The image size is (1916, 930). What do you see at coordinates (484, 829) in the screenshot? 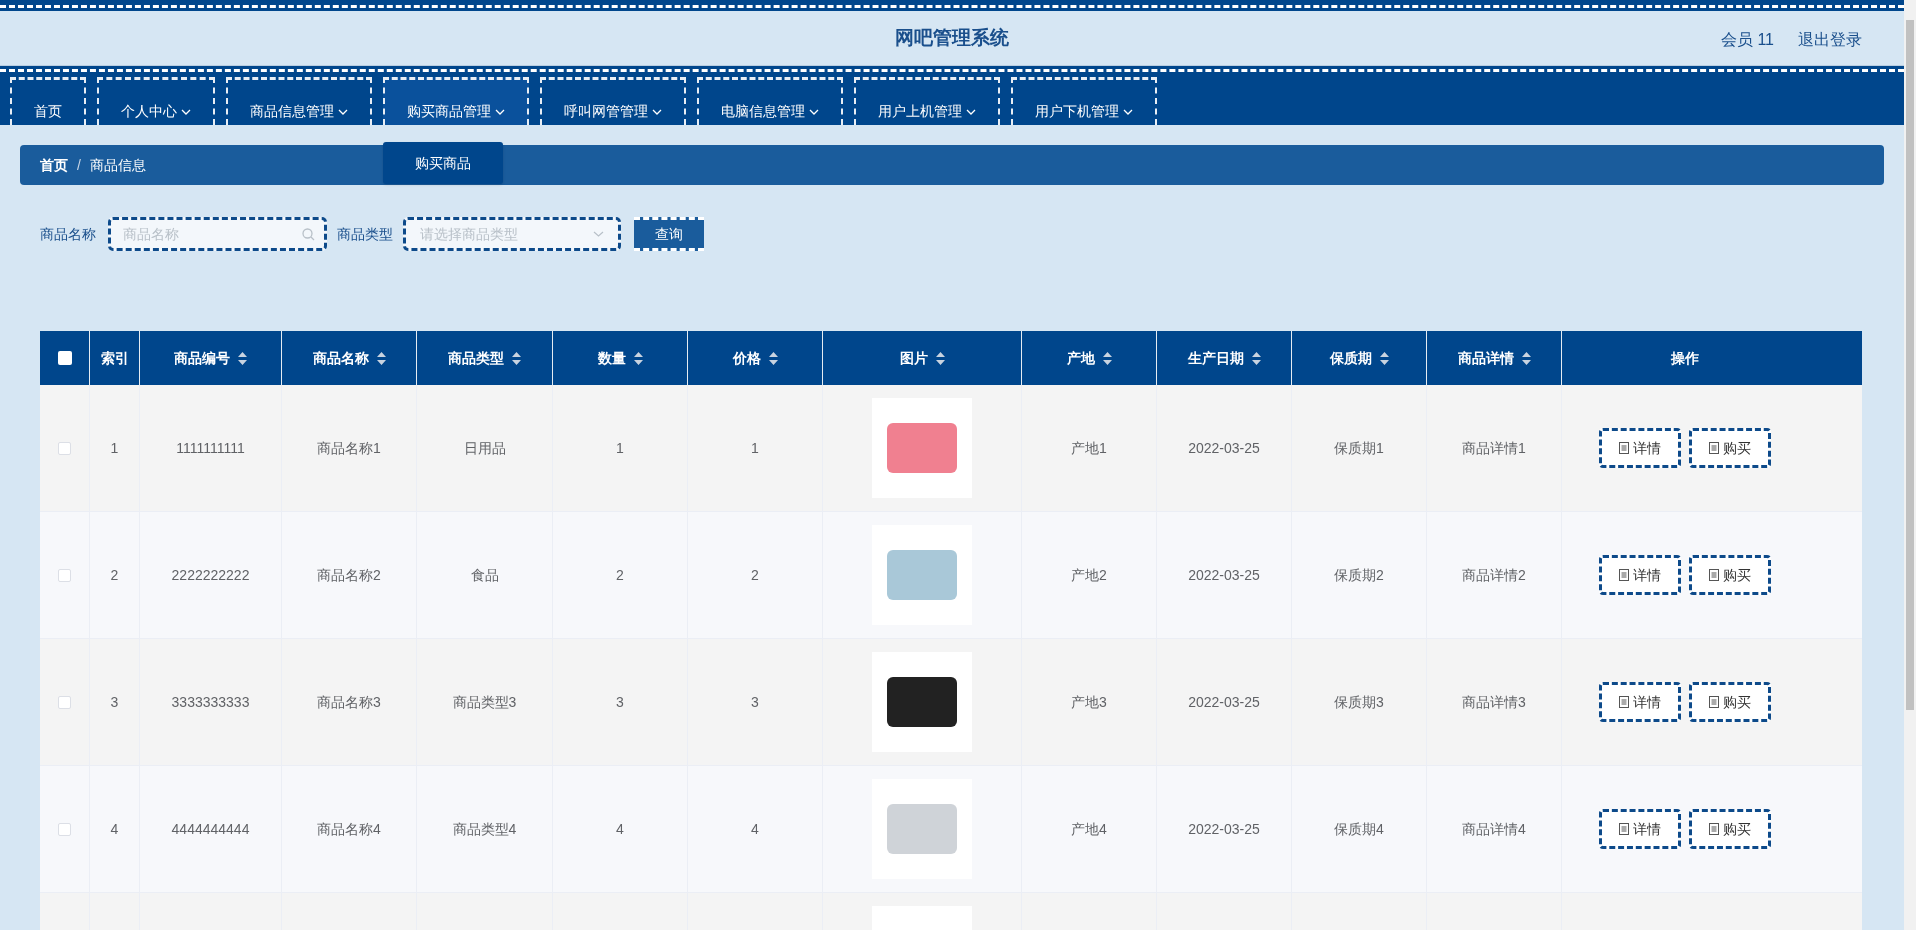
I see `table-cell-text: 商品类型4` at bounding box center [484, 829].